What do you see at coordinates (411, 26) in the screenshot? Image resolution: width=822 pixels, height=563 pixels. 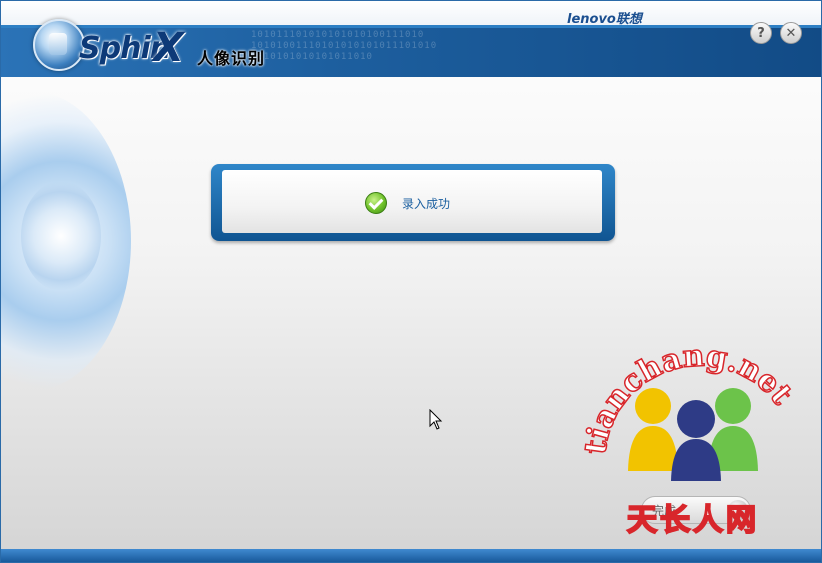 I see `banner-accent-line` at bounding box center [411, 26].